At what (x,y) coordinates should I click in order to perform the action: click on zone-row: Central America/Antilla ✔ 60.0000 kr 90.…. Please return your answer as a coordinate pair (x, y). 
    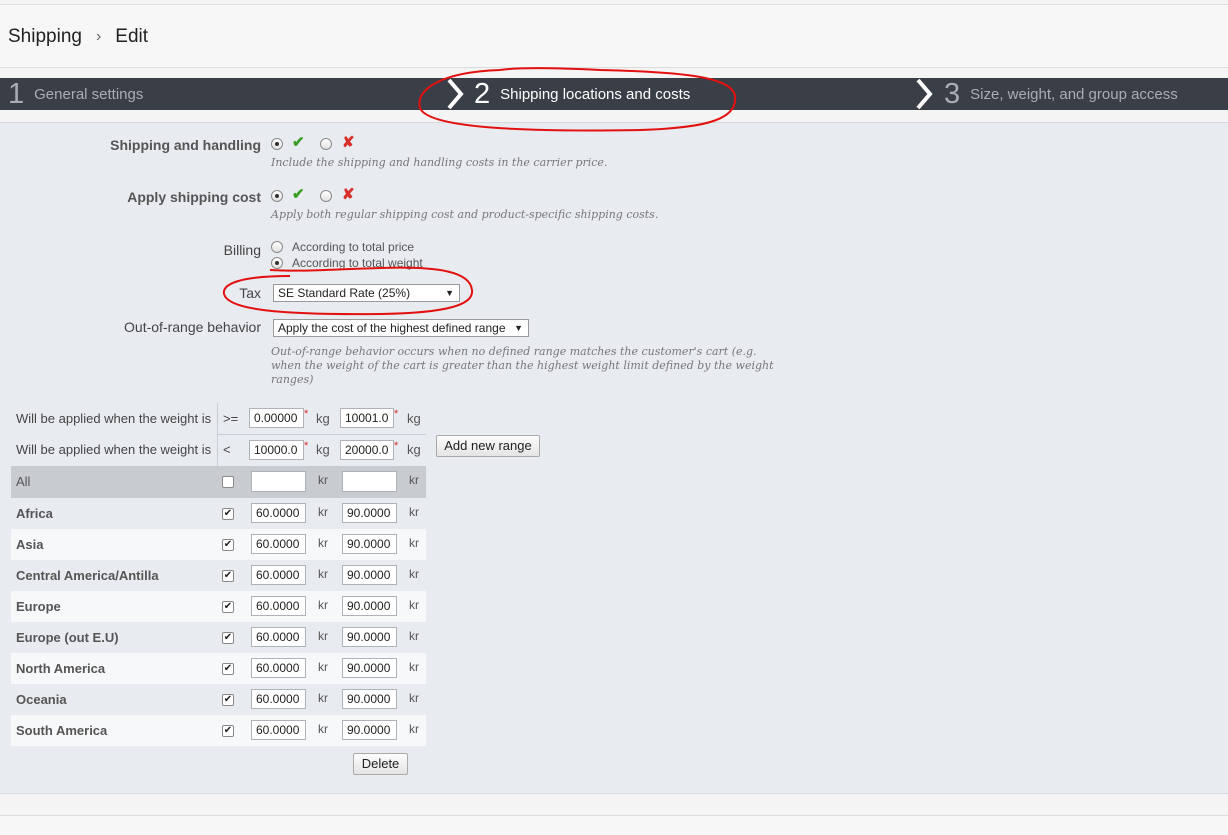
    Looking at the image, I should click on (218, 575).